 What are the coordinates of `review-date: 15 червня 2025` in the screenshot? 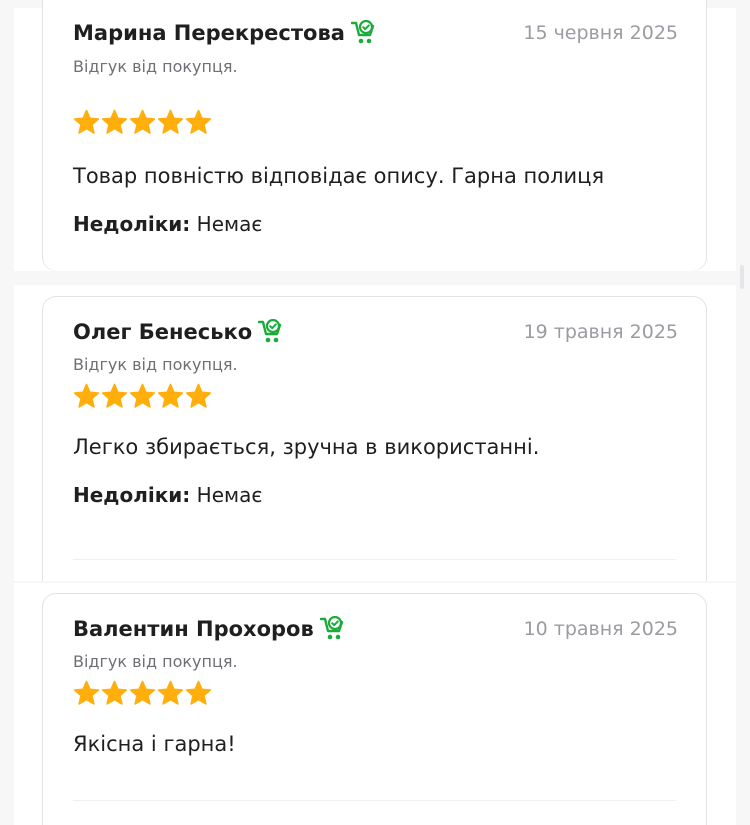 It's located at (600, 33).